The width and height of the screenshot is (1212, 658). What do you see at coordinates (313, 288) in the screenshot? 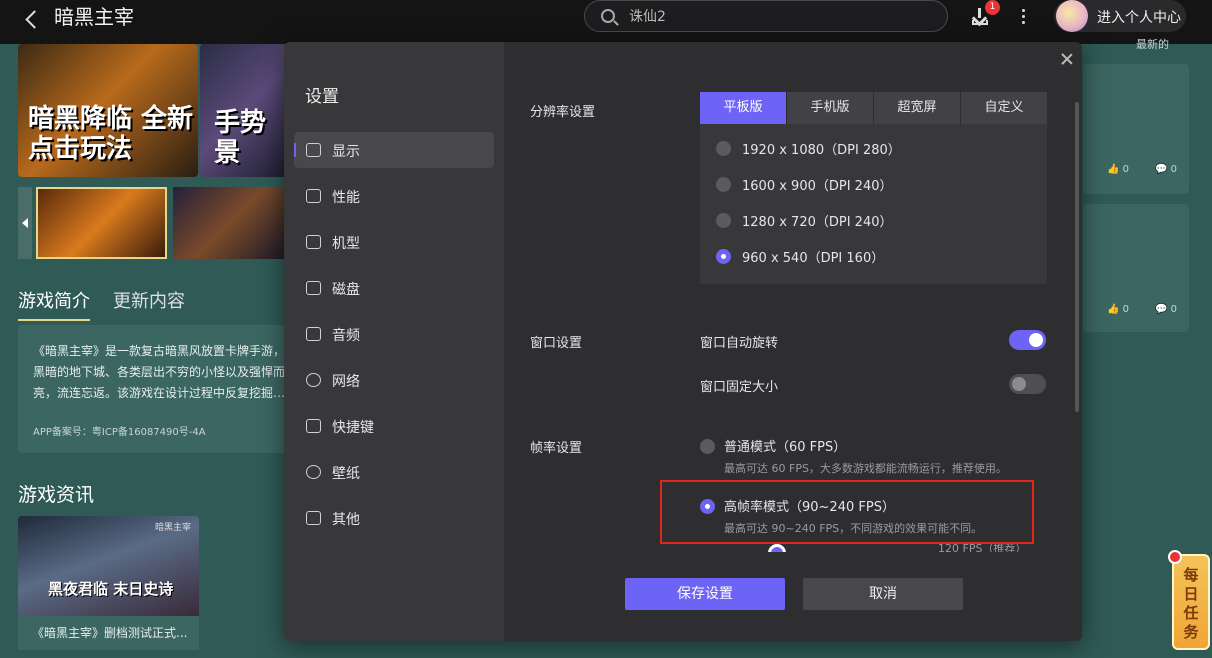
I see `disk-icon` at bounding box center [313, 288].